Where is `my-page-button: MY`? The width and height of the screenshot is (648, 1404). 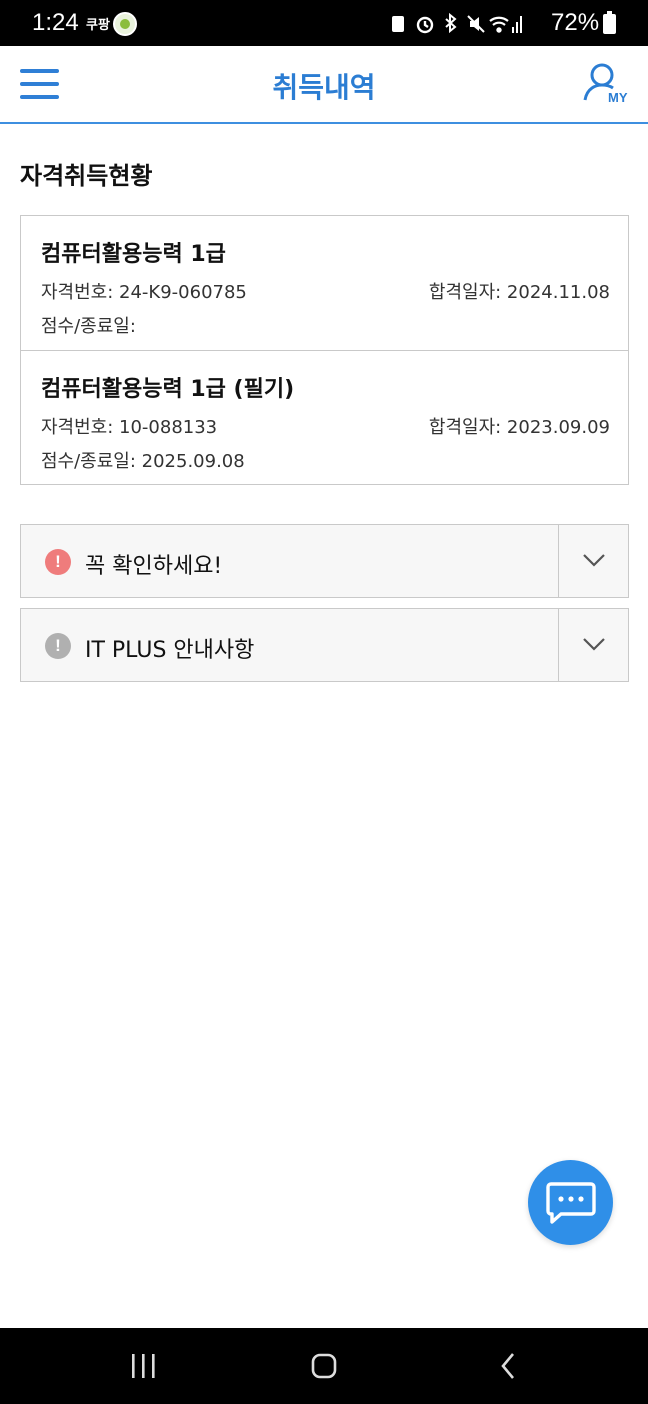 my-page-button: MY is located at coordinates (608, 86).